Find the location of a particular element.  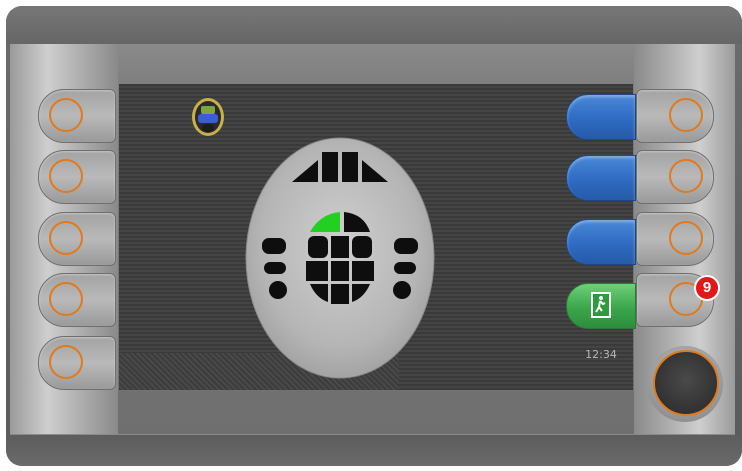

callout-number-badge: 9 is located at coordinates (707, 288).